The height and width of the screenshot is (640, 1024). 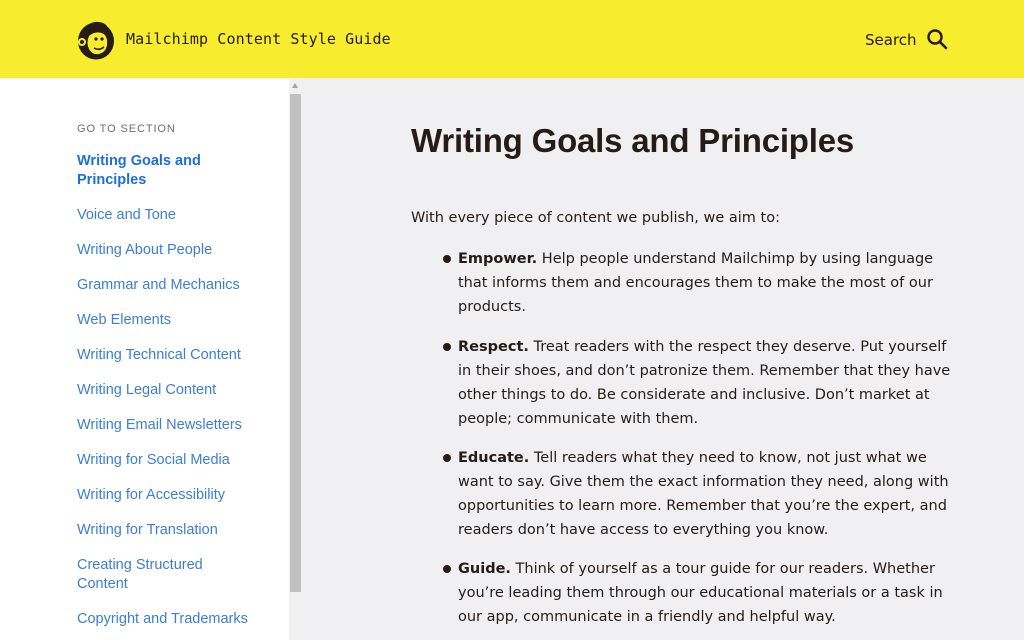 I want to click on sidebar-item-email-newsletters: Writing Email Newsletters, so click(x=172, y=425).